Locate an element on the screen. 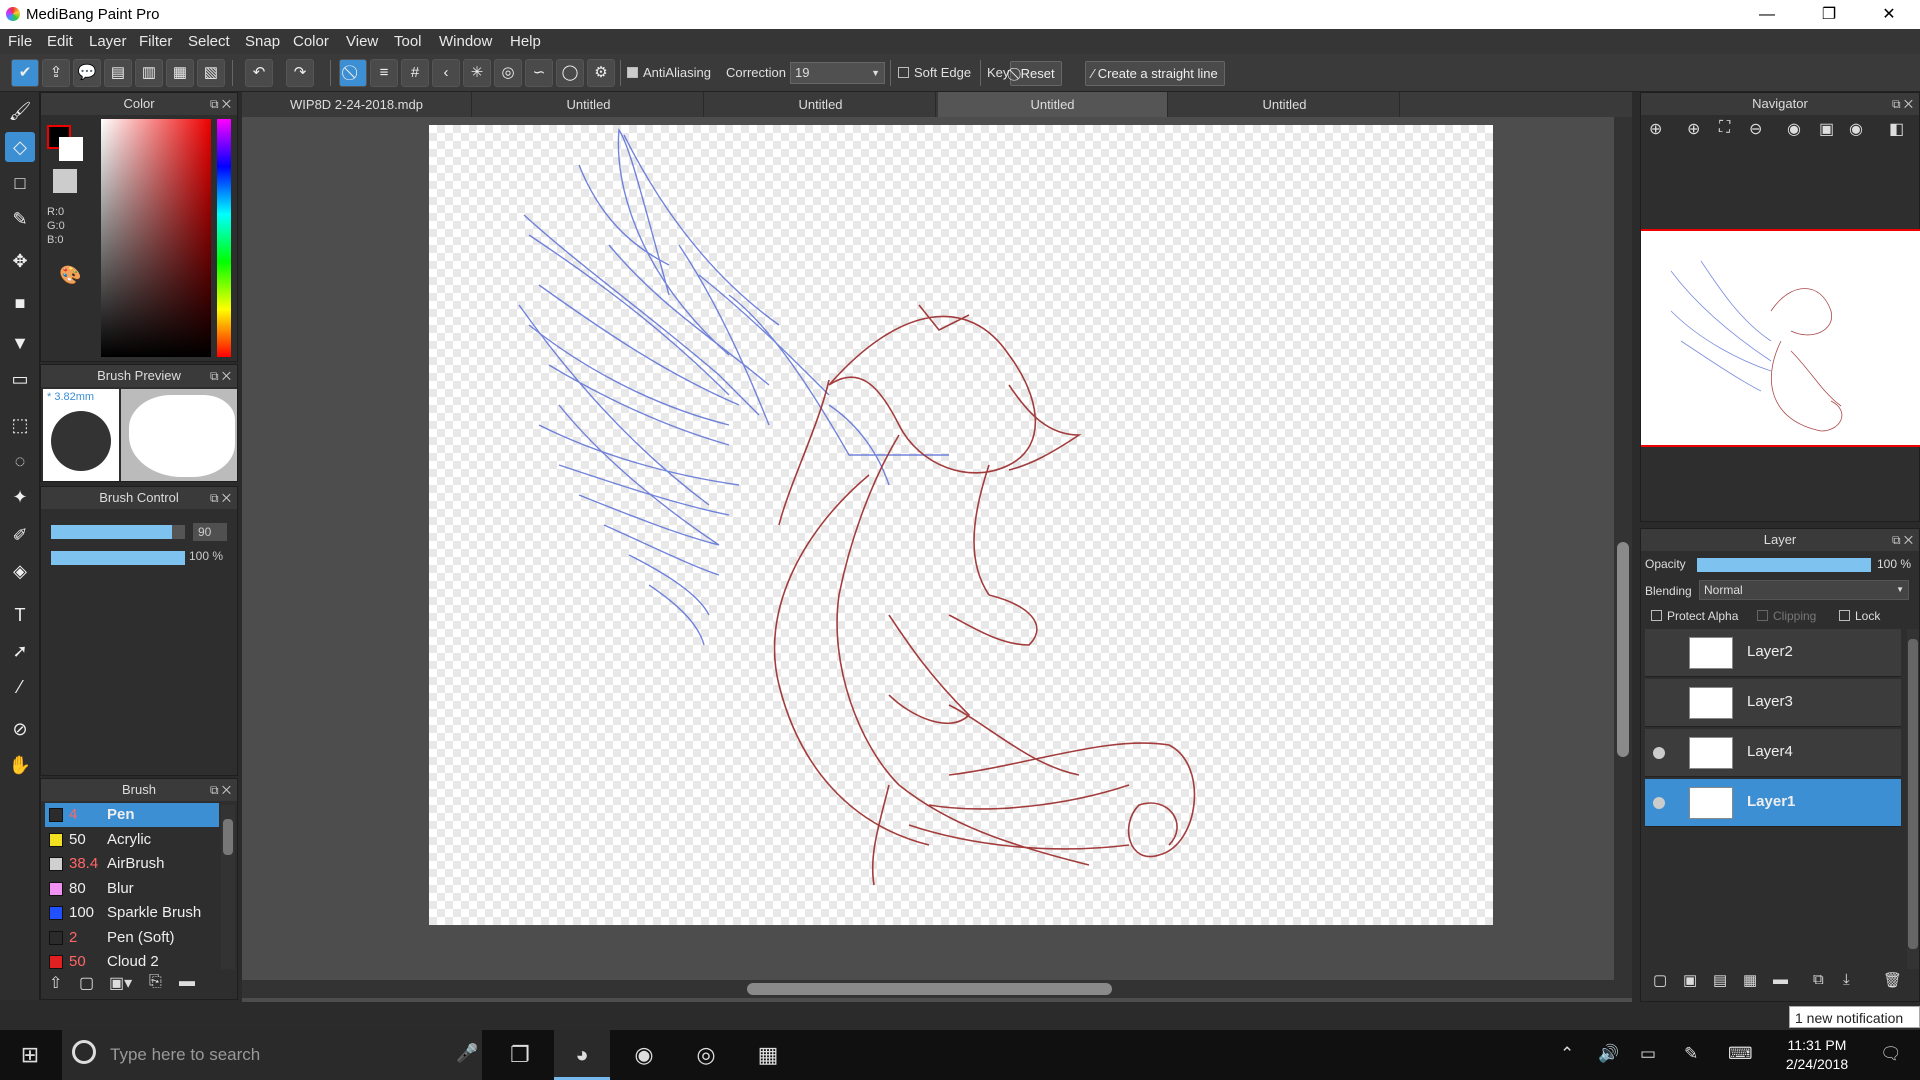 The image size is (1920, 1080). maximize-button: ❐ is located at coordinates (1829, 14).